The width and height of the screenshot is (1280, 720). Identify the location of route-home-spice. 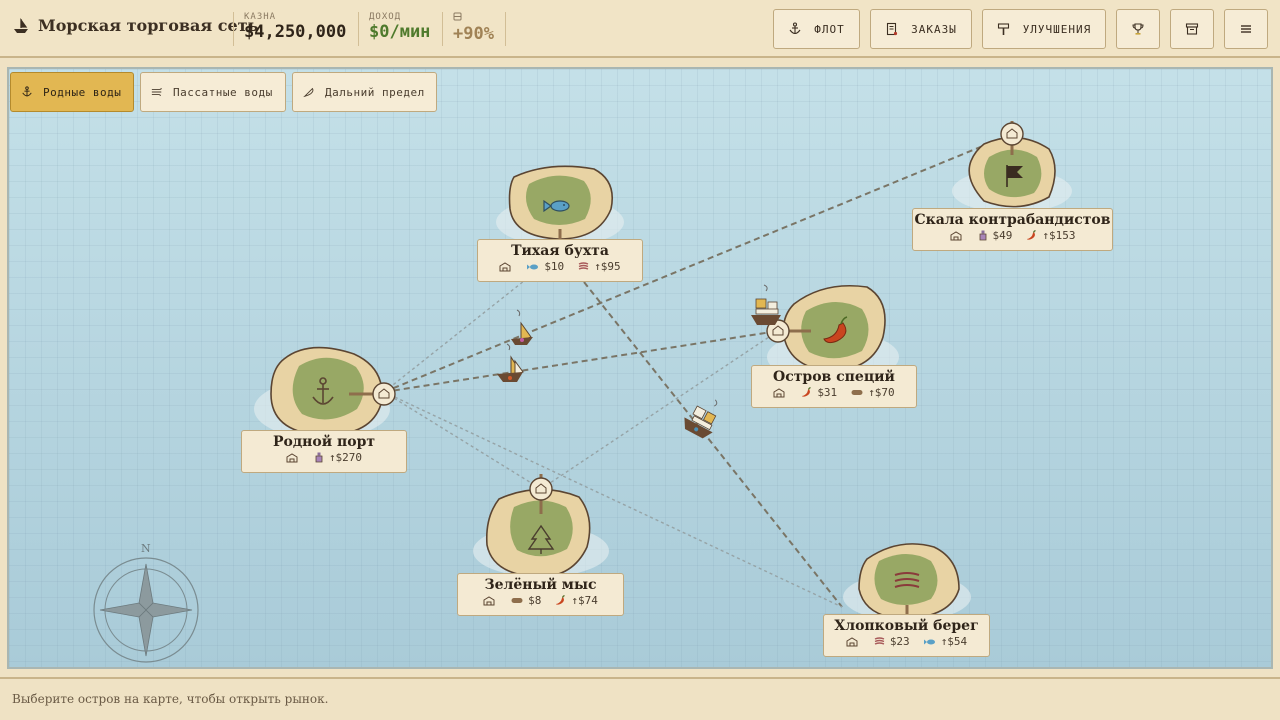
(581, 361).